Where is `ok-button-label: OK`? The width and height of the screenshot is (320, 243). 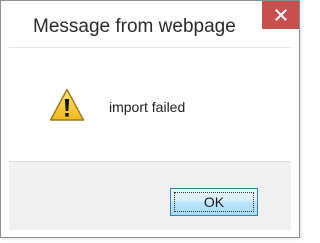 ok-button-label: OK is located at coordinates (214, 202).